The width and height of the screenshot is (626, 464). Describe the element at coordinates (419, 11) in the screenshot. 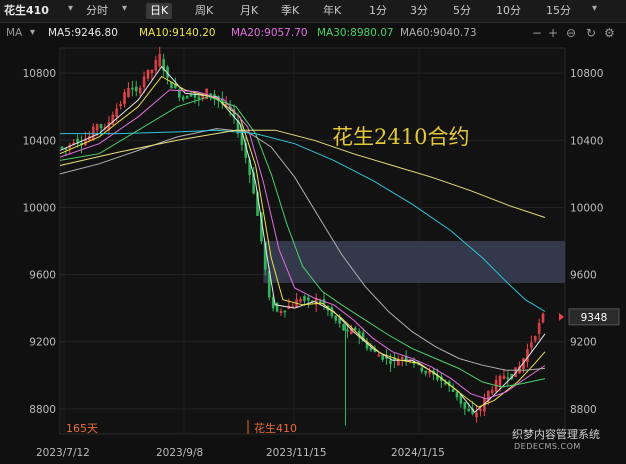

I see `tab-3min: 3分` at that location.